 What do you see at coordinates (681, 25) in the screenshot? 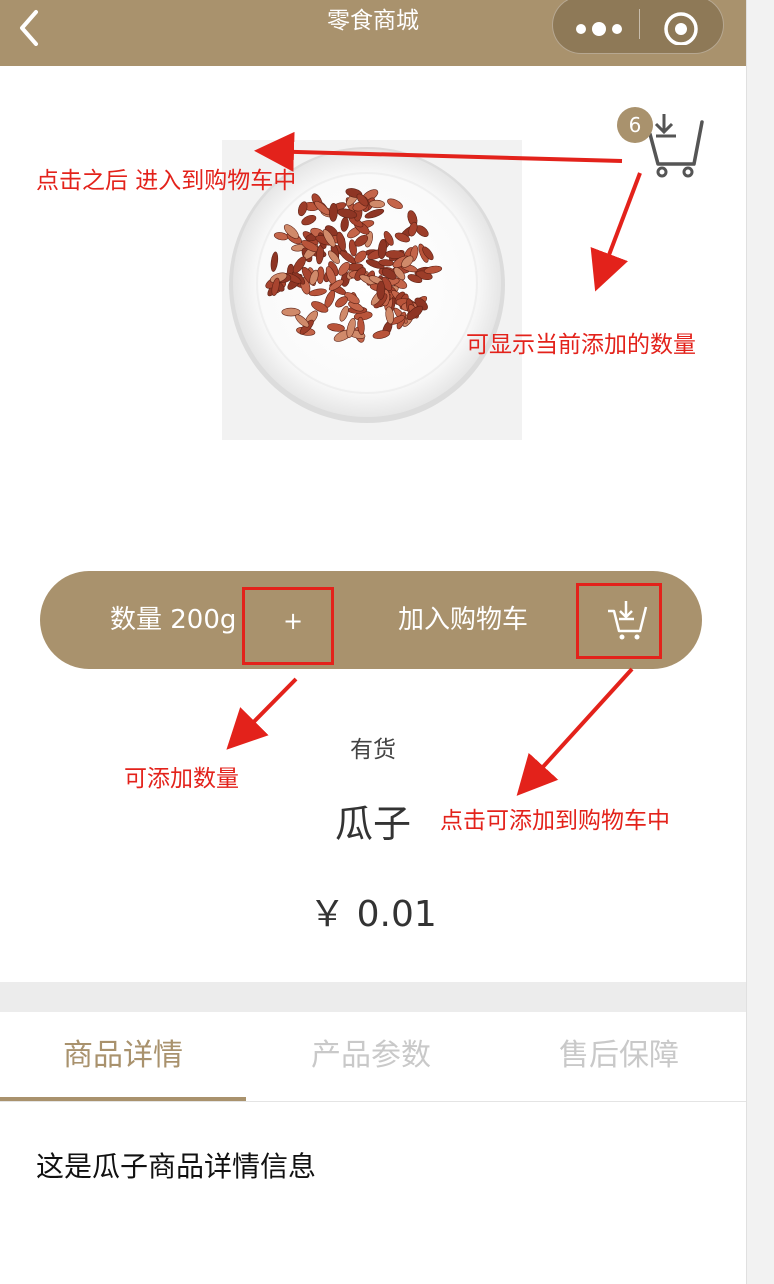
I see `close-circle-icon` at bounding box center [681, 25].